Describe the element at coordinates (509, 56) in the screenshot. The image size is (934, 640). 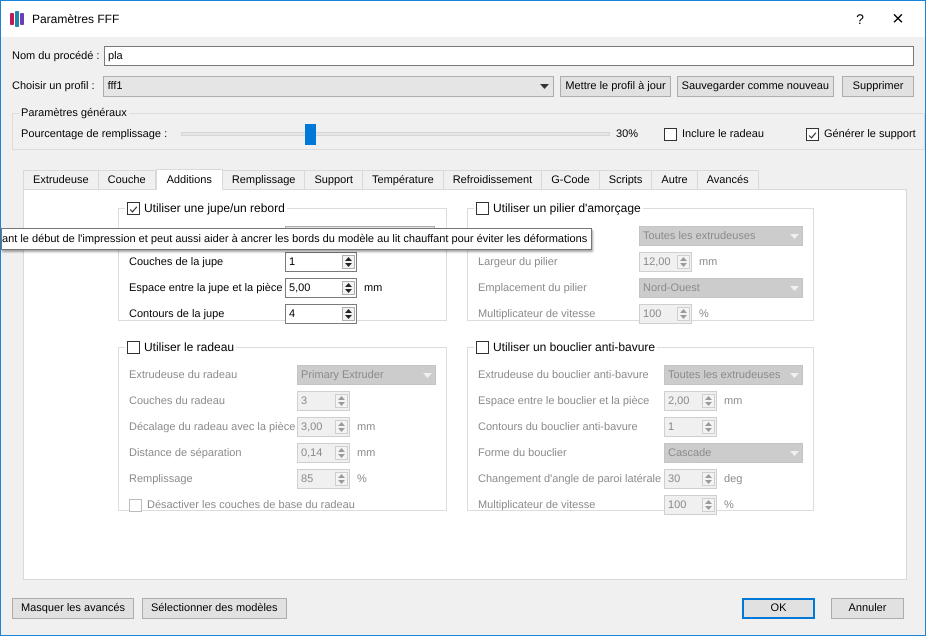
I see `process-name-field: pla` at that location.